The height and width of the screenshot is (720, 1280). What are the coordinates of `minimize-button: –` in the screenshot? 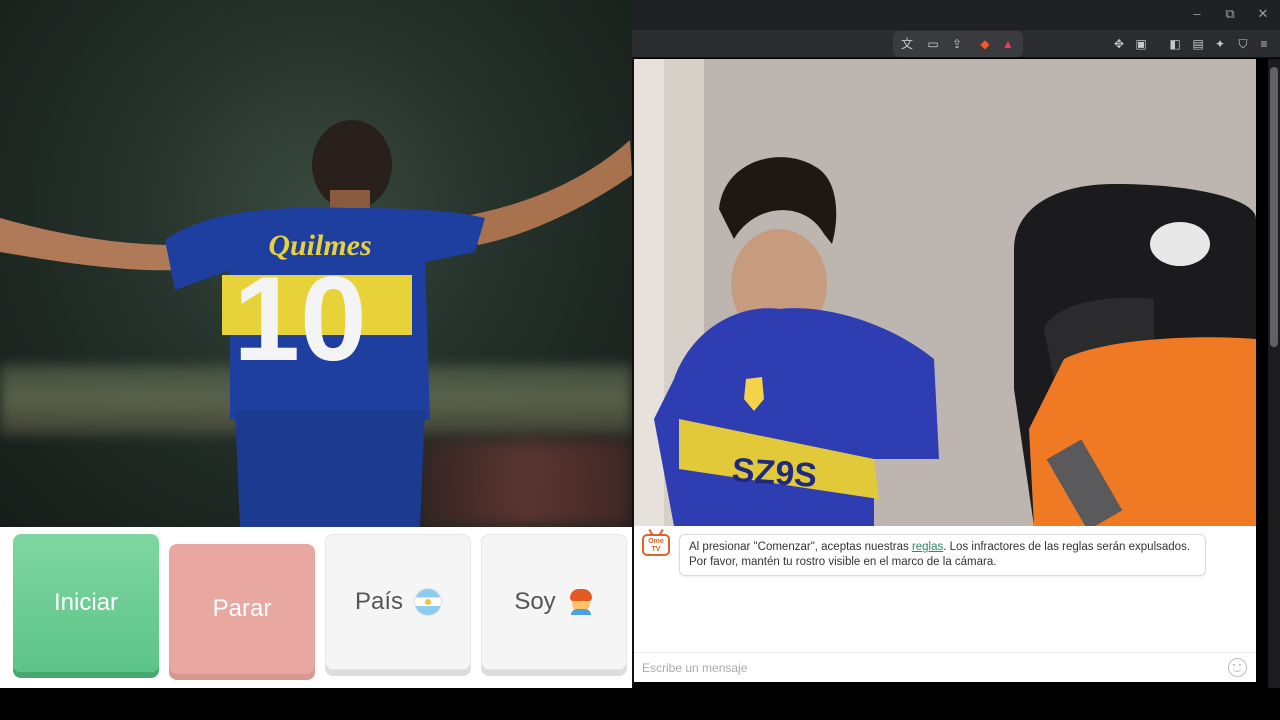 It's located at (1197, 13).